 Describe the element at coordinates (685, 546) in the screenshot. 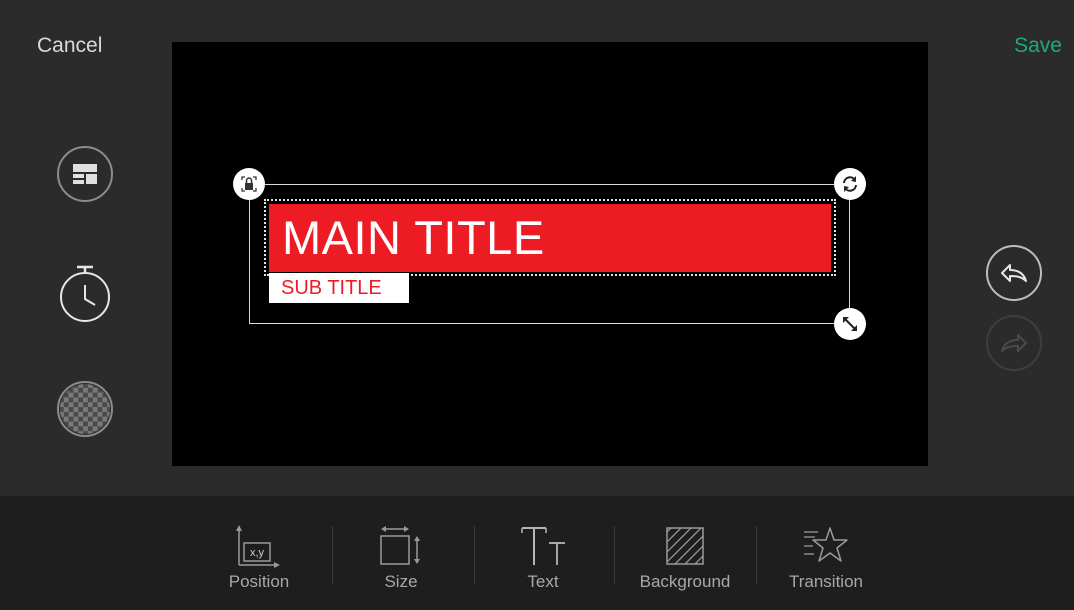

I see `background-icon` at that location.